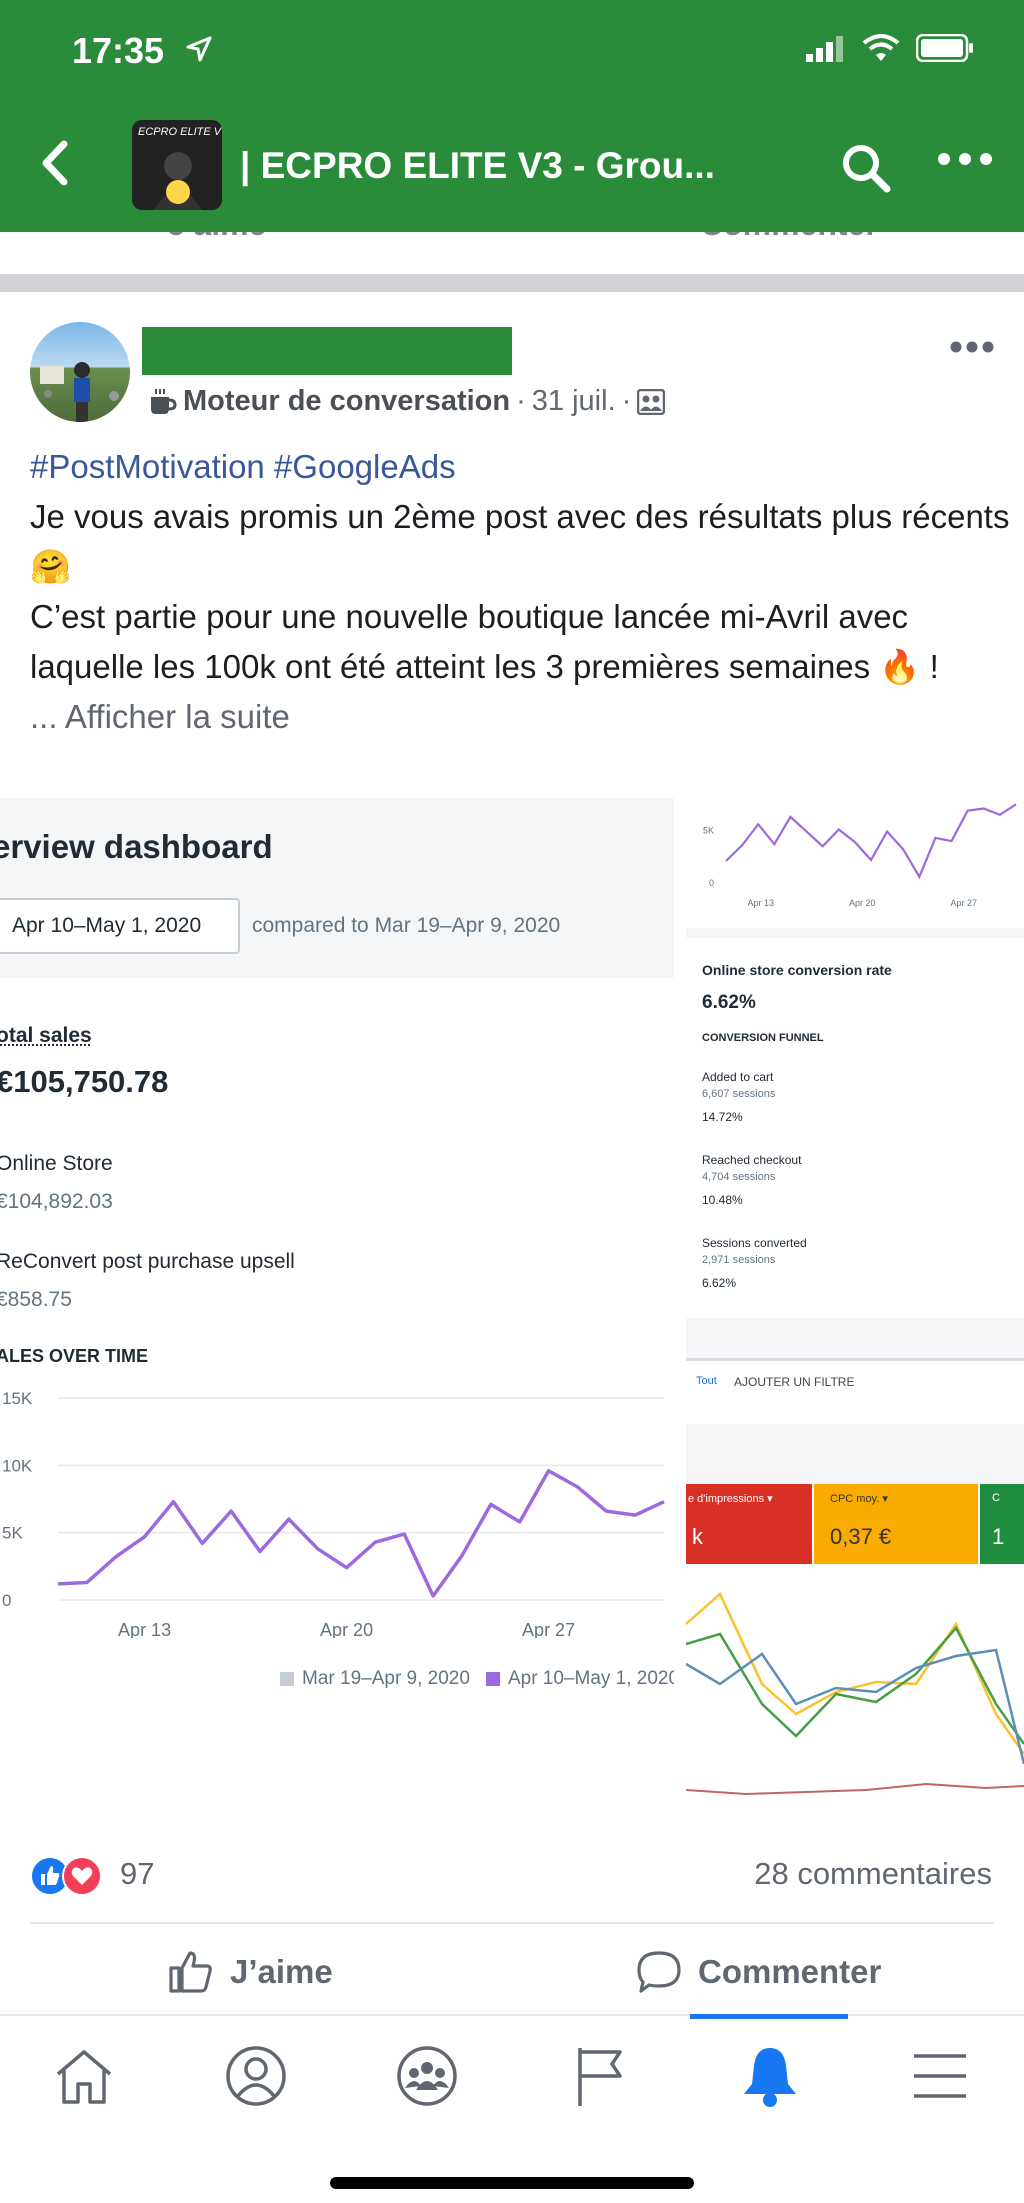 Image resolution: width=1024 pixels, height=2203 pixels. Describe the element at coordinates (651, 401) in the screenshot. I see `group-audience-icon` at that location.